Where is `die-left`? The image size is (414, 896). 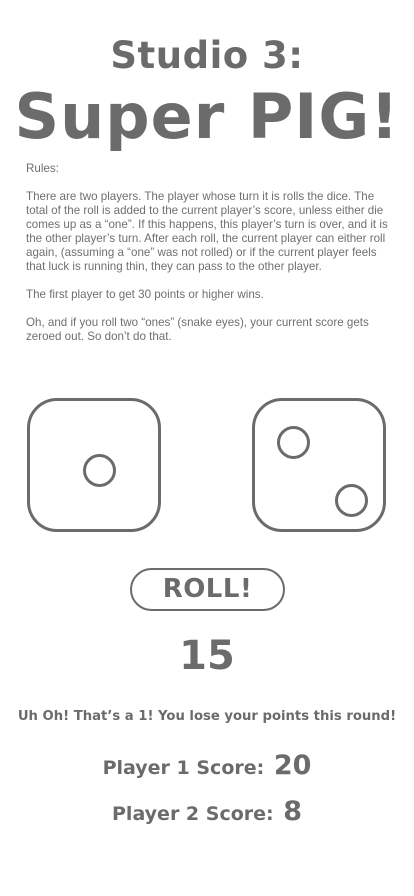
die-left is located at coordinates (94, 465).